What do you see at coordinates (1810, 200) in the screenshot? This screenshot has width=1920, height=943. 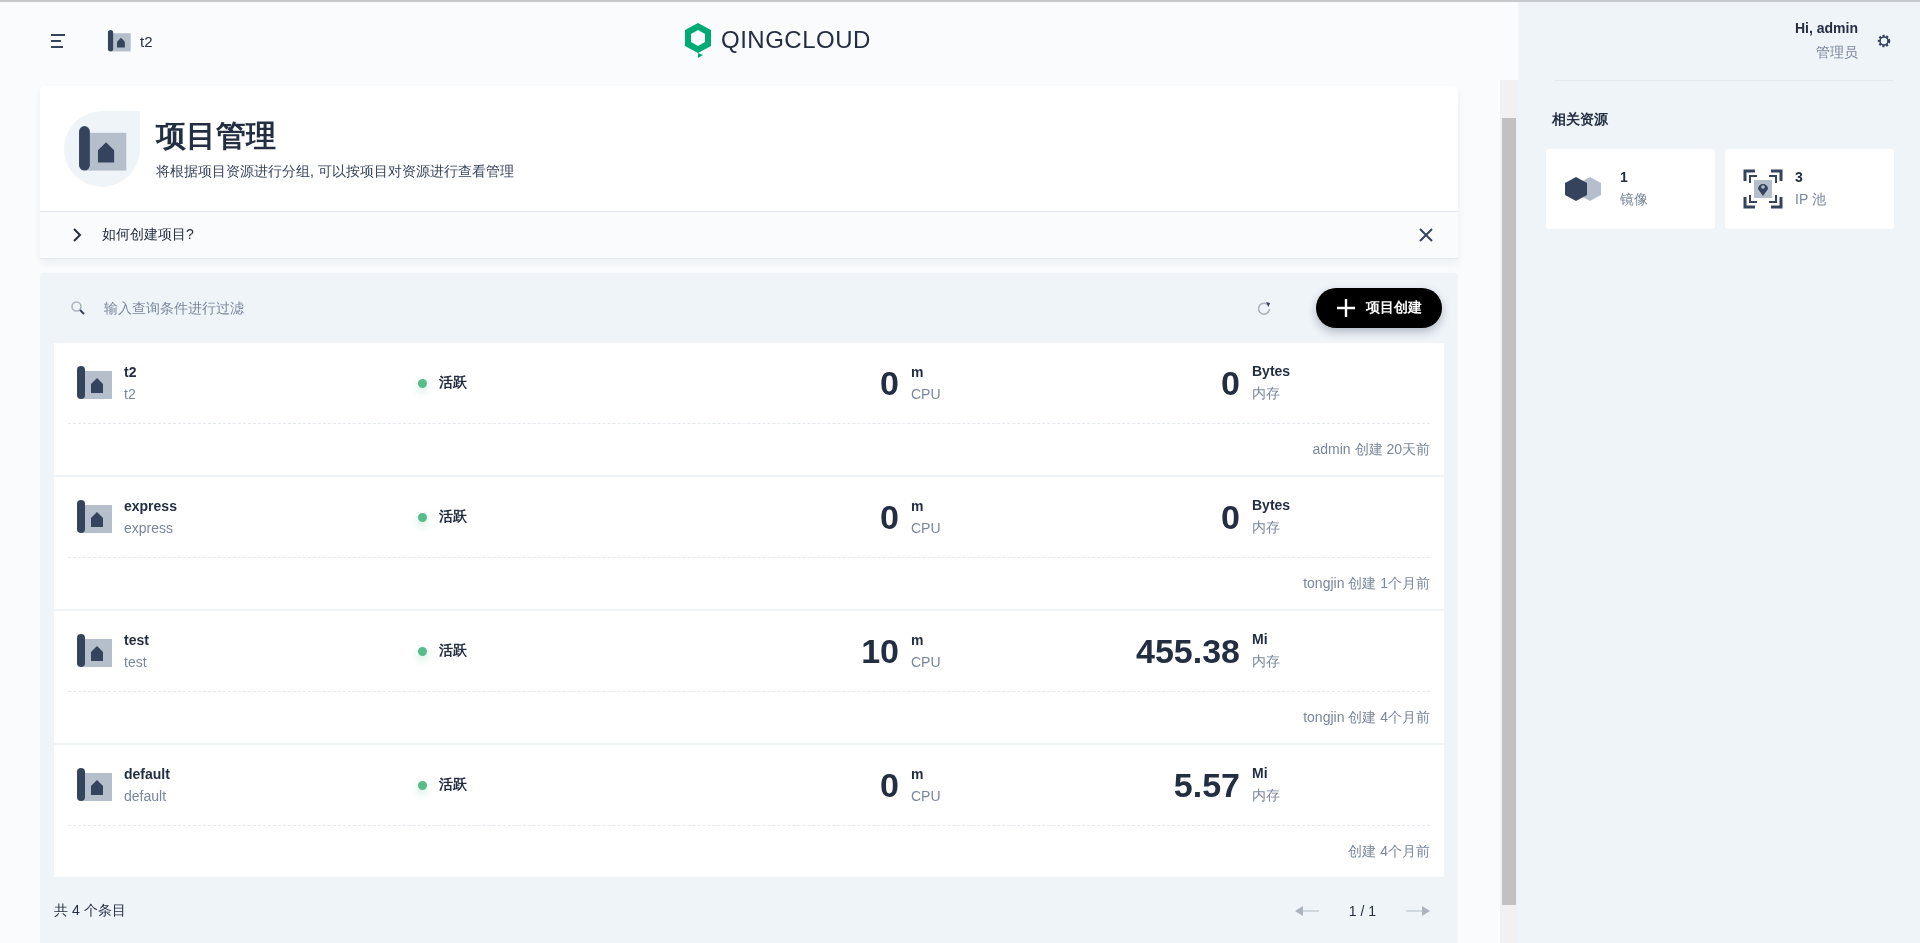 I see `resource-label: IP 池` at bounding box center [1810, 200].